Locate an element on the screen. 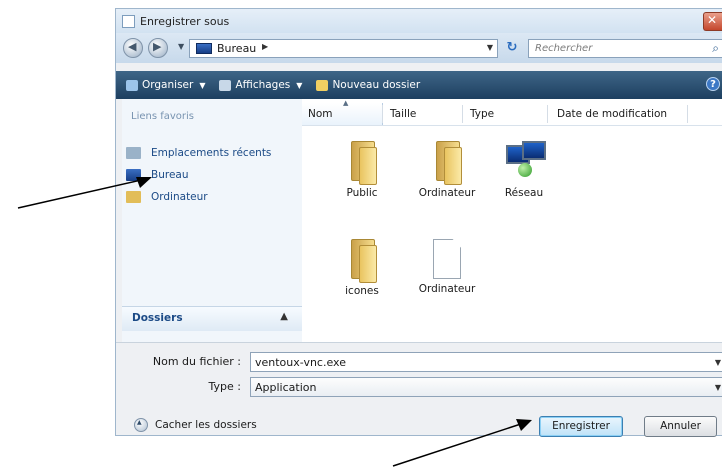 The image size is (722, 470). search-box: Rechercher ⌕ is located at coordinates (625, 48).